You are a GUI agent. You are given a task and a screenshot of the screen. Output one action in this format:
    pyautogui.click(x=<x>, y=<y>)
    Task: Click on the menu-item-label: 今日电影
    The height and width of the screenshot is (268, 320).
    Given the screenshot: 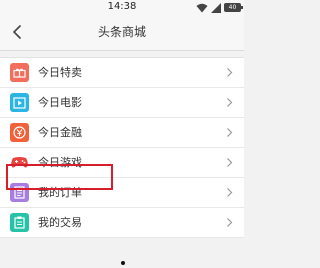 What is the action you would take?
    pyautogui.click(x=60, y=102)
    